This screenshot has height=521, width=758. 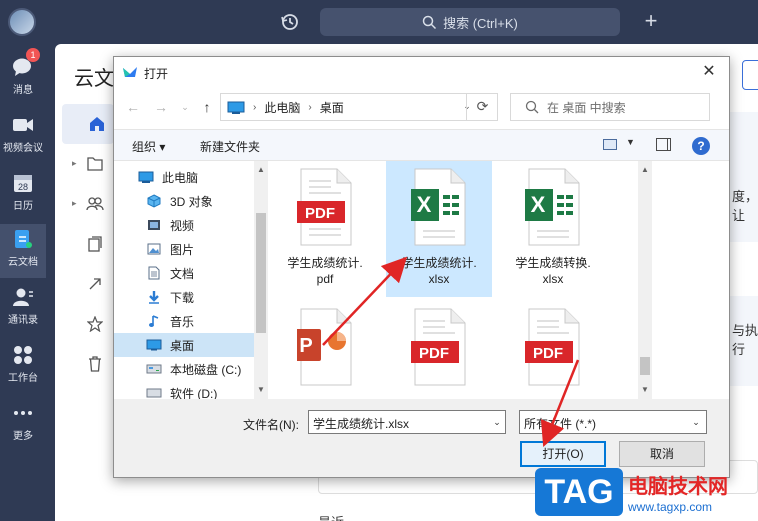 What do you see at coordinates (95, 324) in the screenshot?
I see `star-icon` at bounding box center [95, 324].